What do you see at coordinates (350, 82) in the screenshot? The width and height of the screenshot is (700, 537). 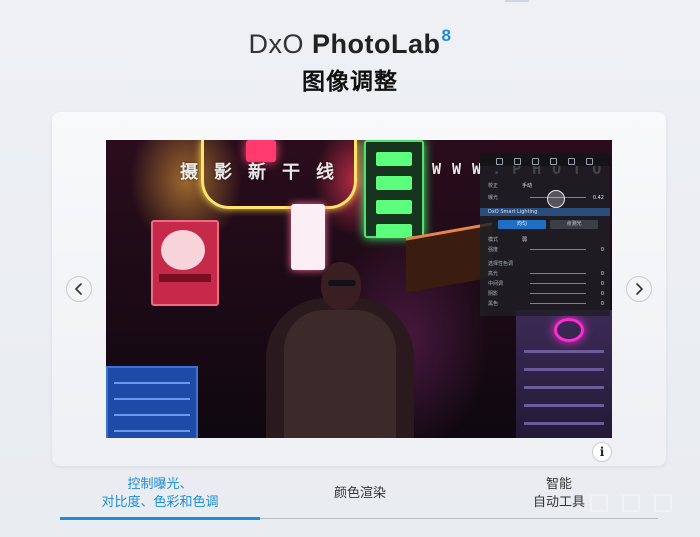 I see `page-subtitle: 图像调整` at bounding box center [350, 82].